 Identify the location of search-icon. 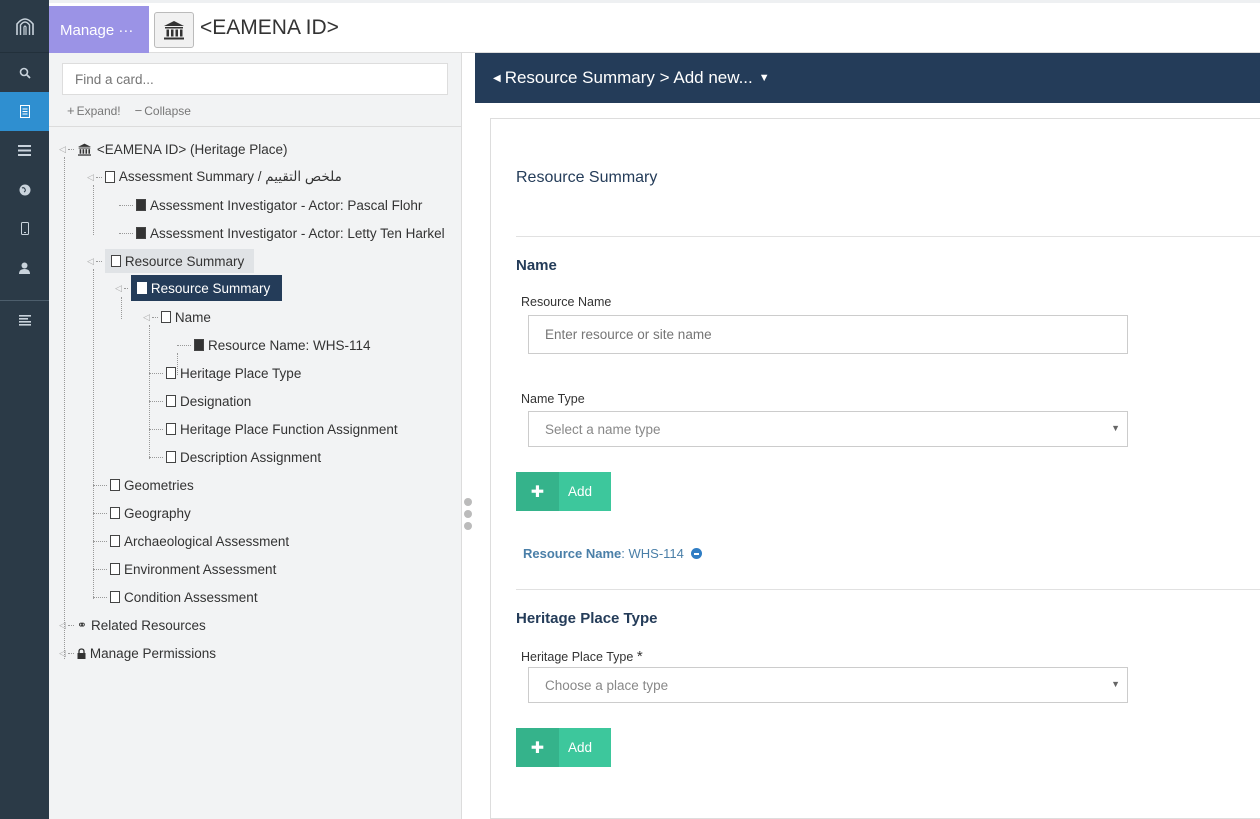
(24, 72).